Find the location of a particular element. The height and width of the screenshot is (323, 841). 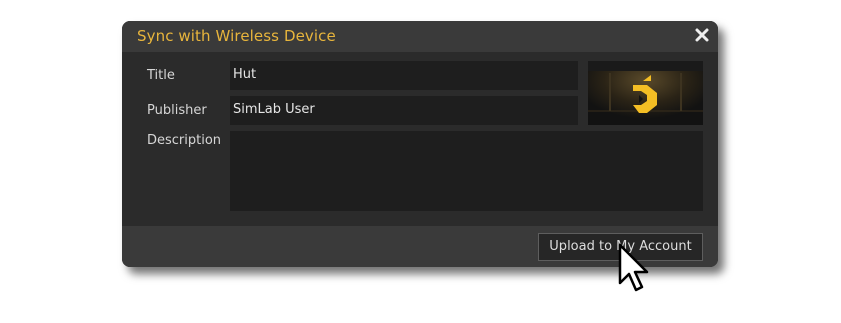

description-field is located at coordinates (466, 171).